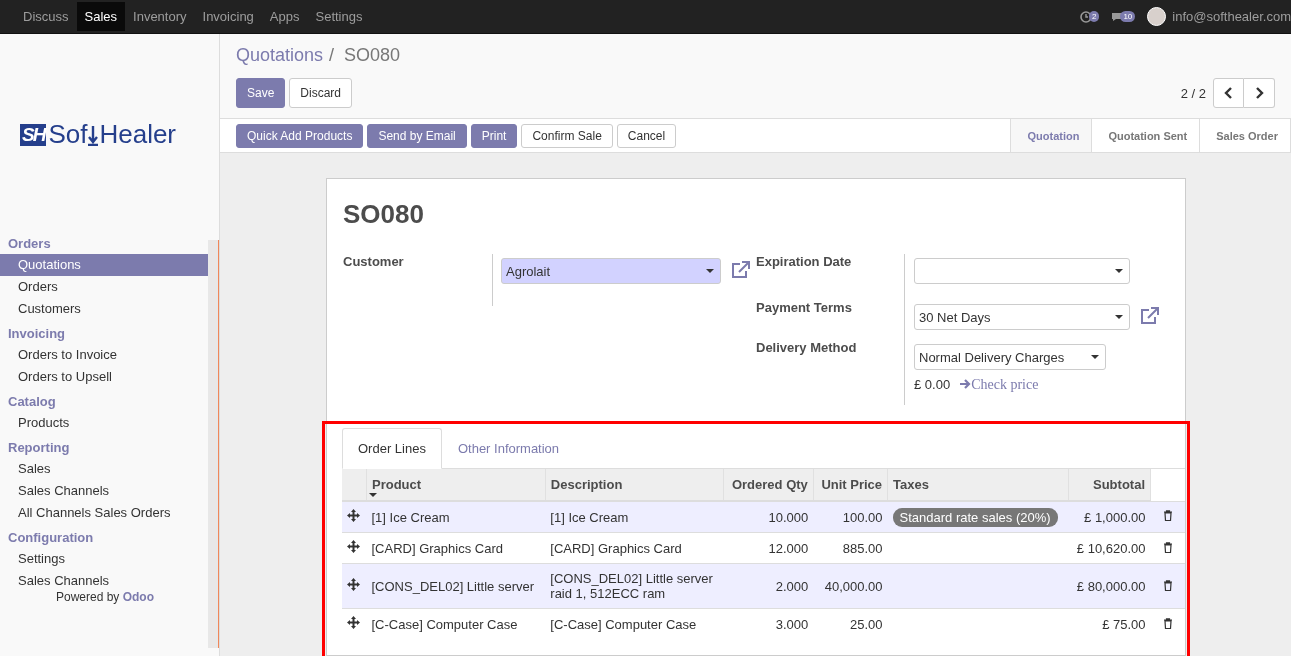 The image size is (1291, 656). Describe the element at coordinates (1231, 16) in the screenshot. I see `user-menu: info@softhealer.com` at that location.